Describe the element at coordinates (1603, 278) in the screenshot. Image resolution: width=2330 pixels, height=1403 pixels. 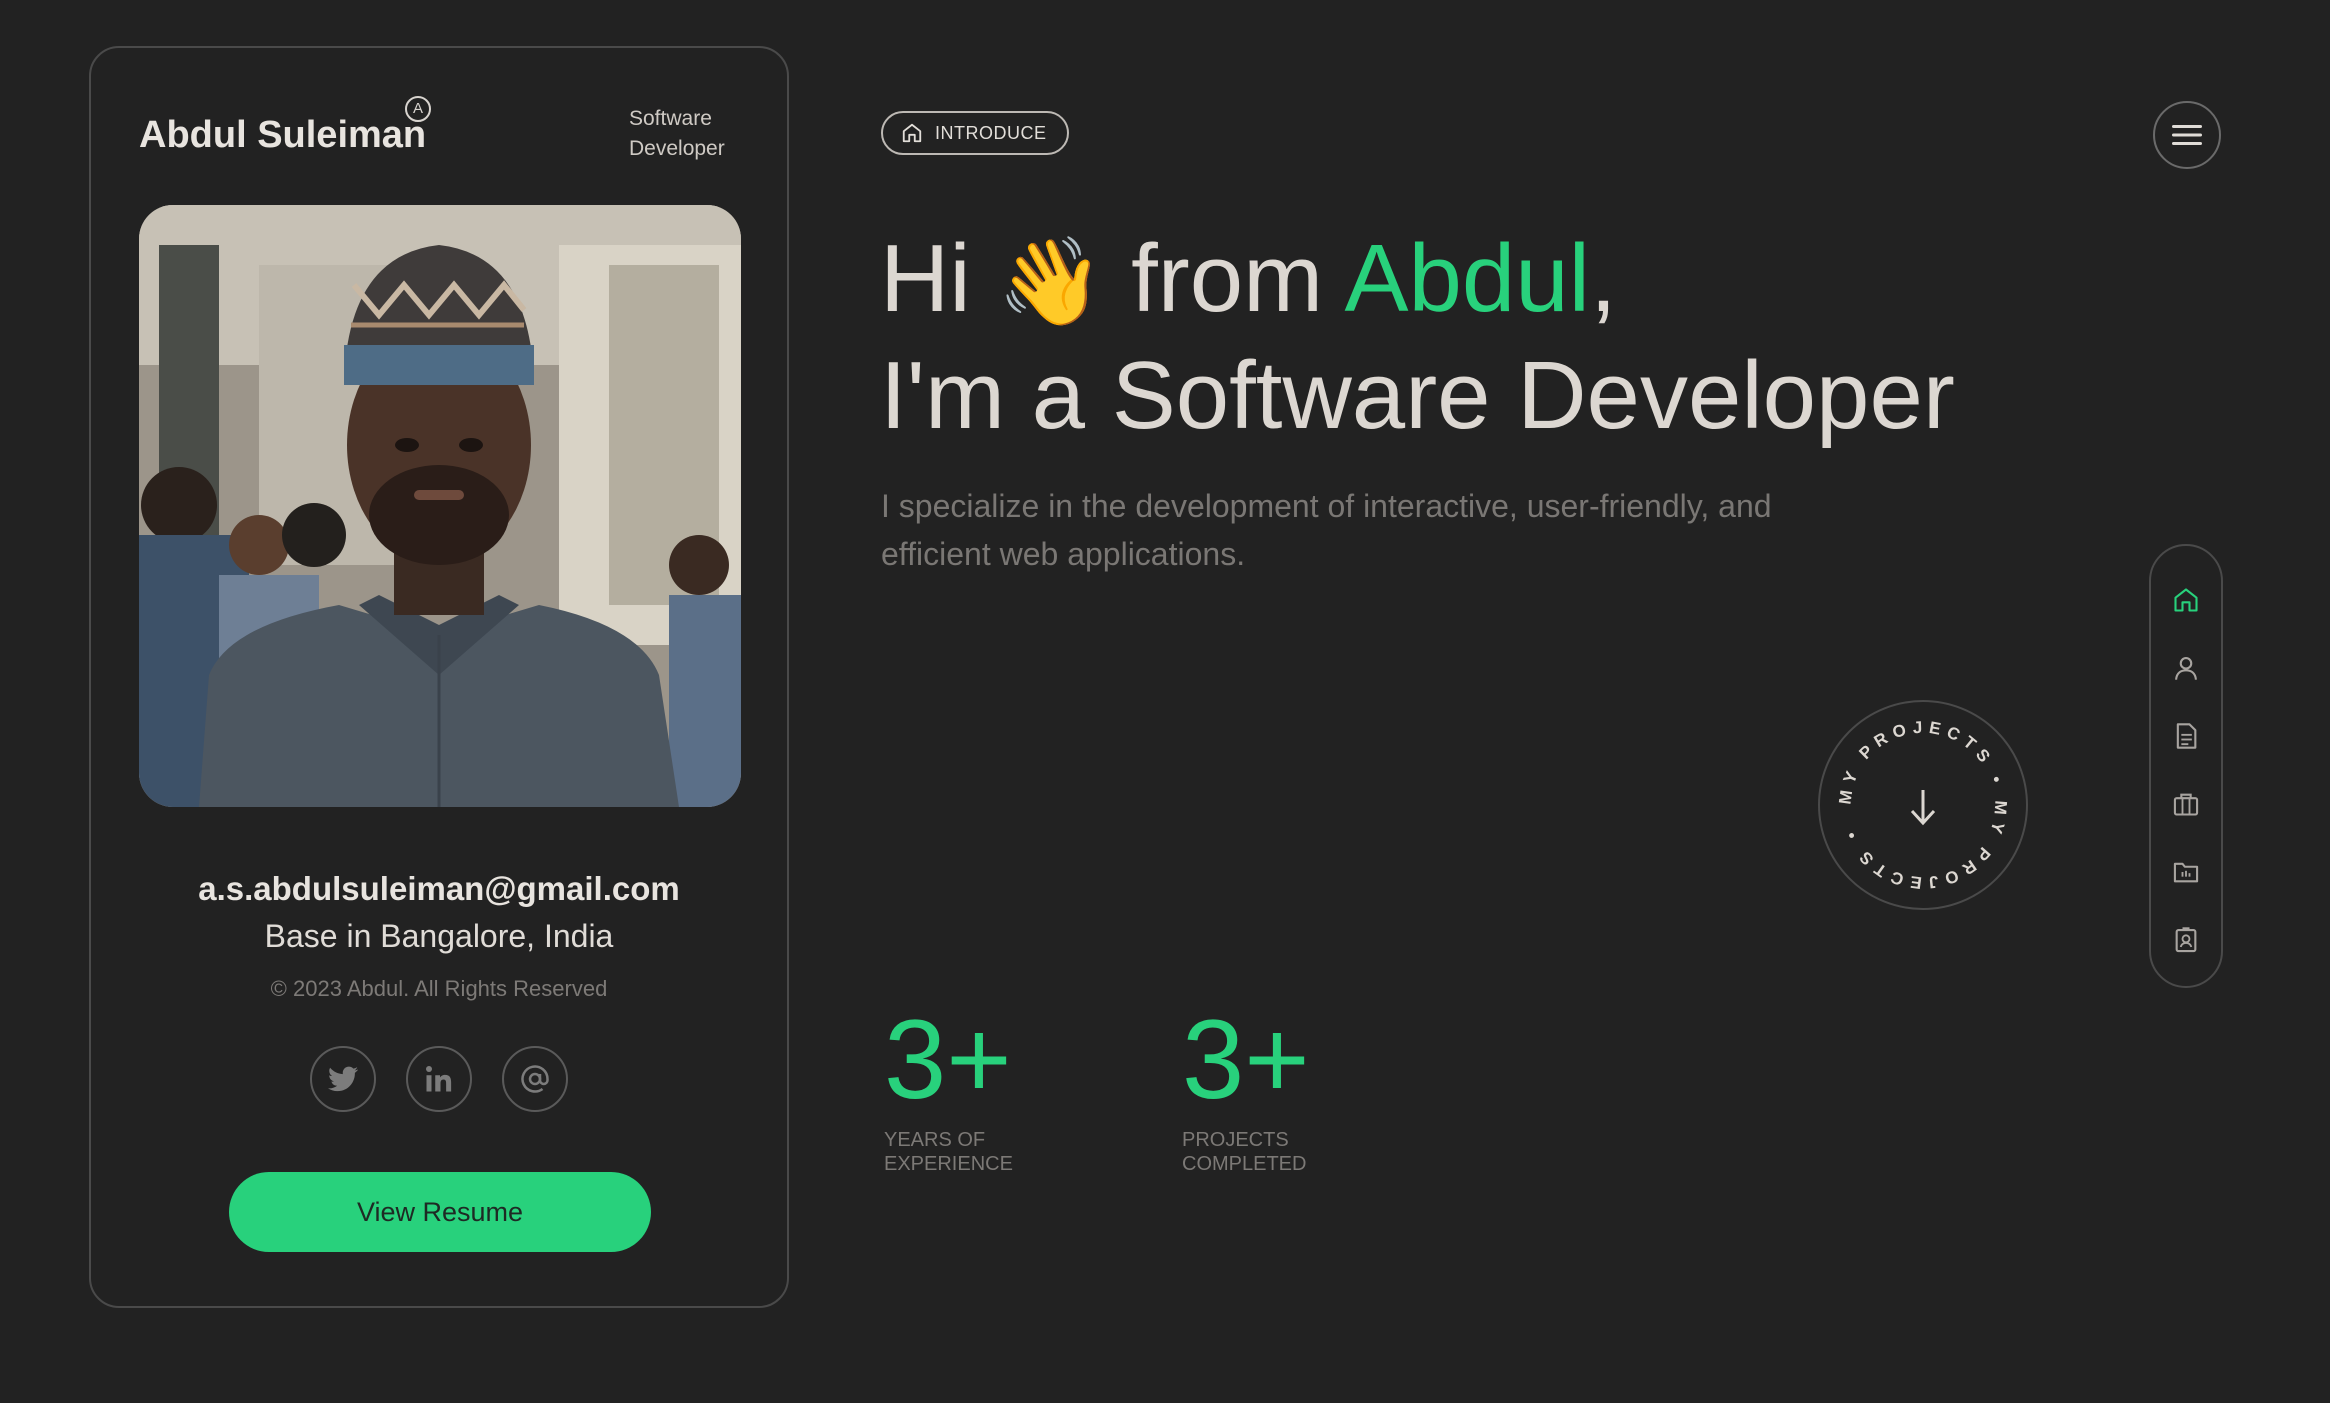
I see `hero-comma: ,` at that location.